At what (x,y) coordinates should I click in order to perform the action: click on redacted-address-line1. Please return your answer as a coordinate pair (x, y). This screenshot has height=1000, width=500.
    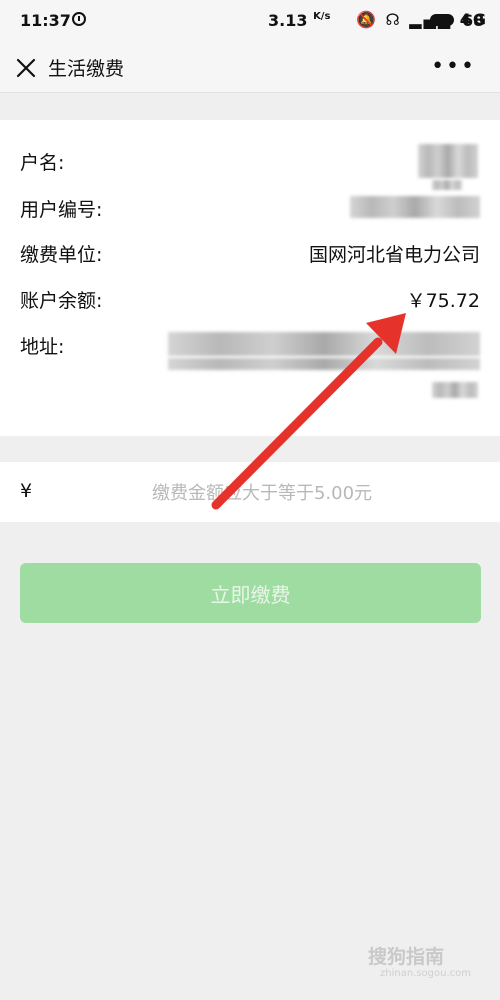
    Looking at the image, I should click on (324, 344).